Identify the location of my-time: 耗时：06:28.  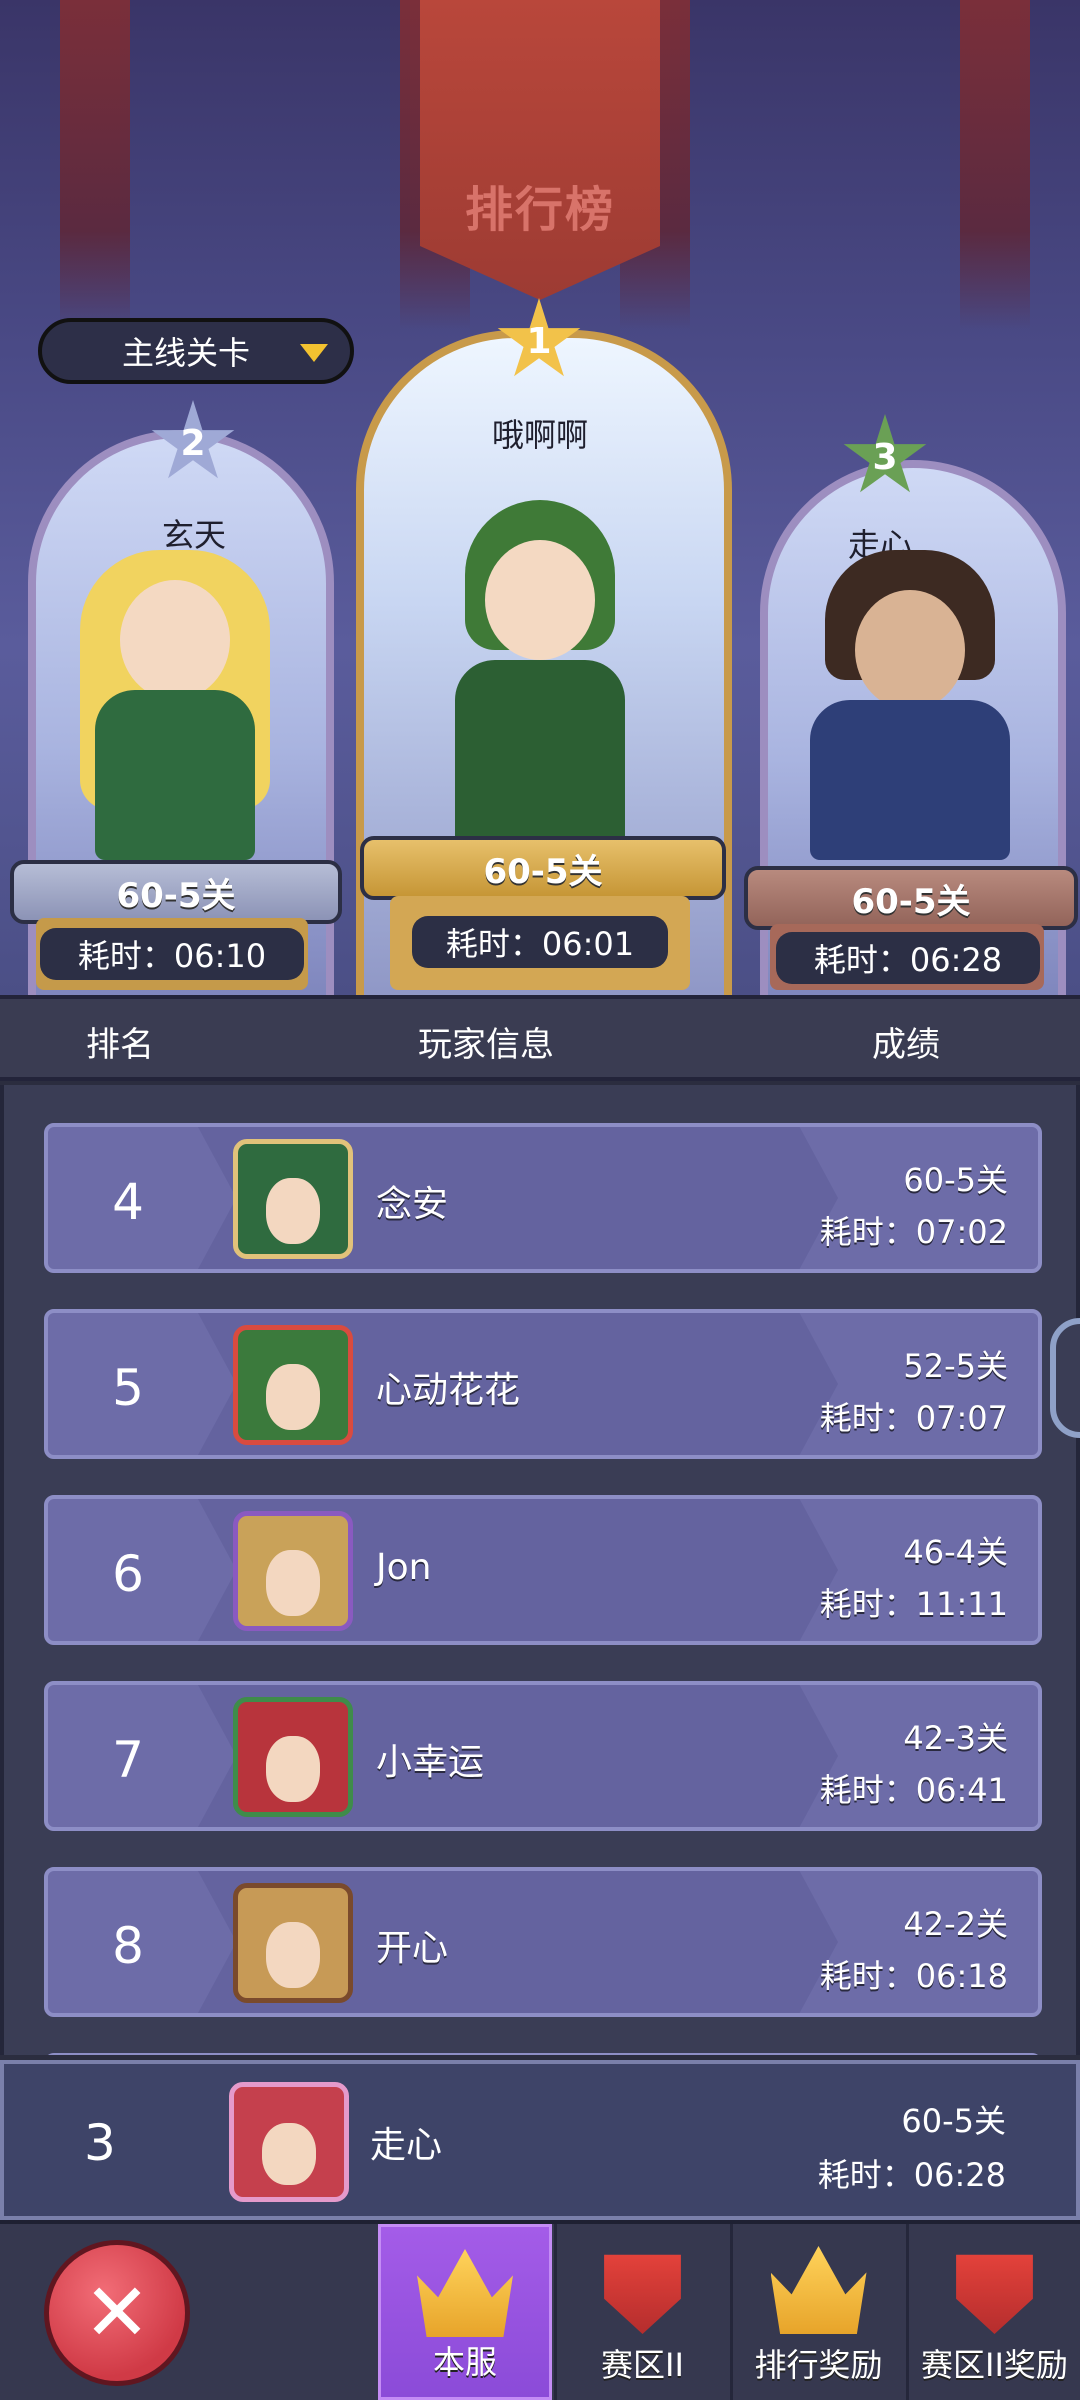
(911, 2175).